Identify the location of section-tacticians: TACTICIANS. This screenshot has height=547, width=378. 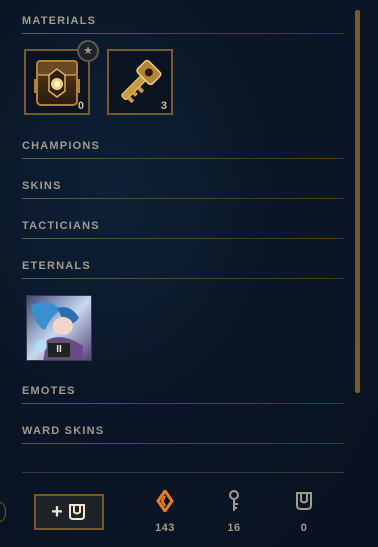
(183, 229).